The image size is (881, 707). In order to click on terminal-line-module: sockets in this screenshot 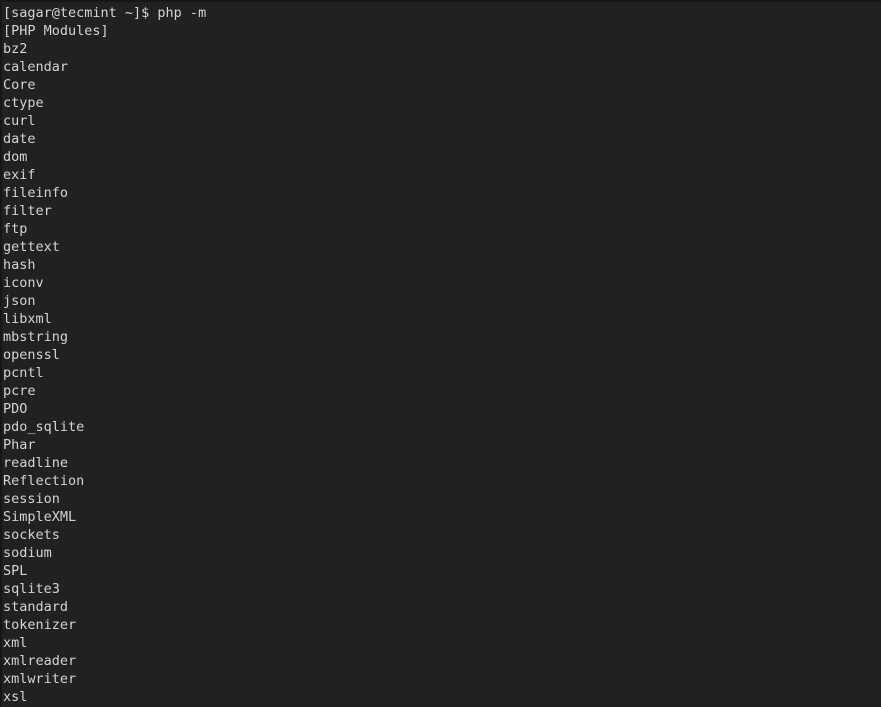, I will do `click(31, 535)`.